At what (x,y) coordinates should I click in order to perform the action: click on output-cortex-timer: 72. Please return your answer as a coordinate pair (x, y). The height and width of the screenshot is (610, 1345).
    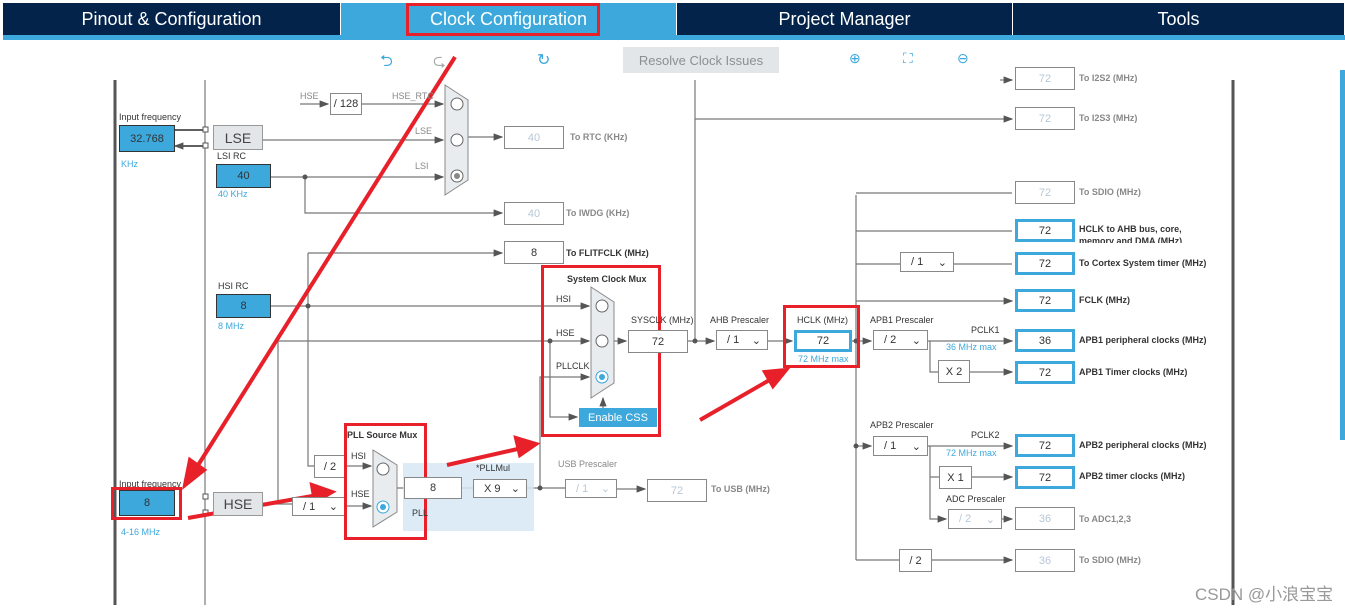
    Looking at the image, I should click on (1045, 263).